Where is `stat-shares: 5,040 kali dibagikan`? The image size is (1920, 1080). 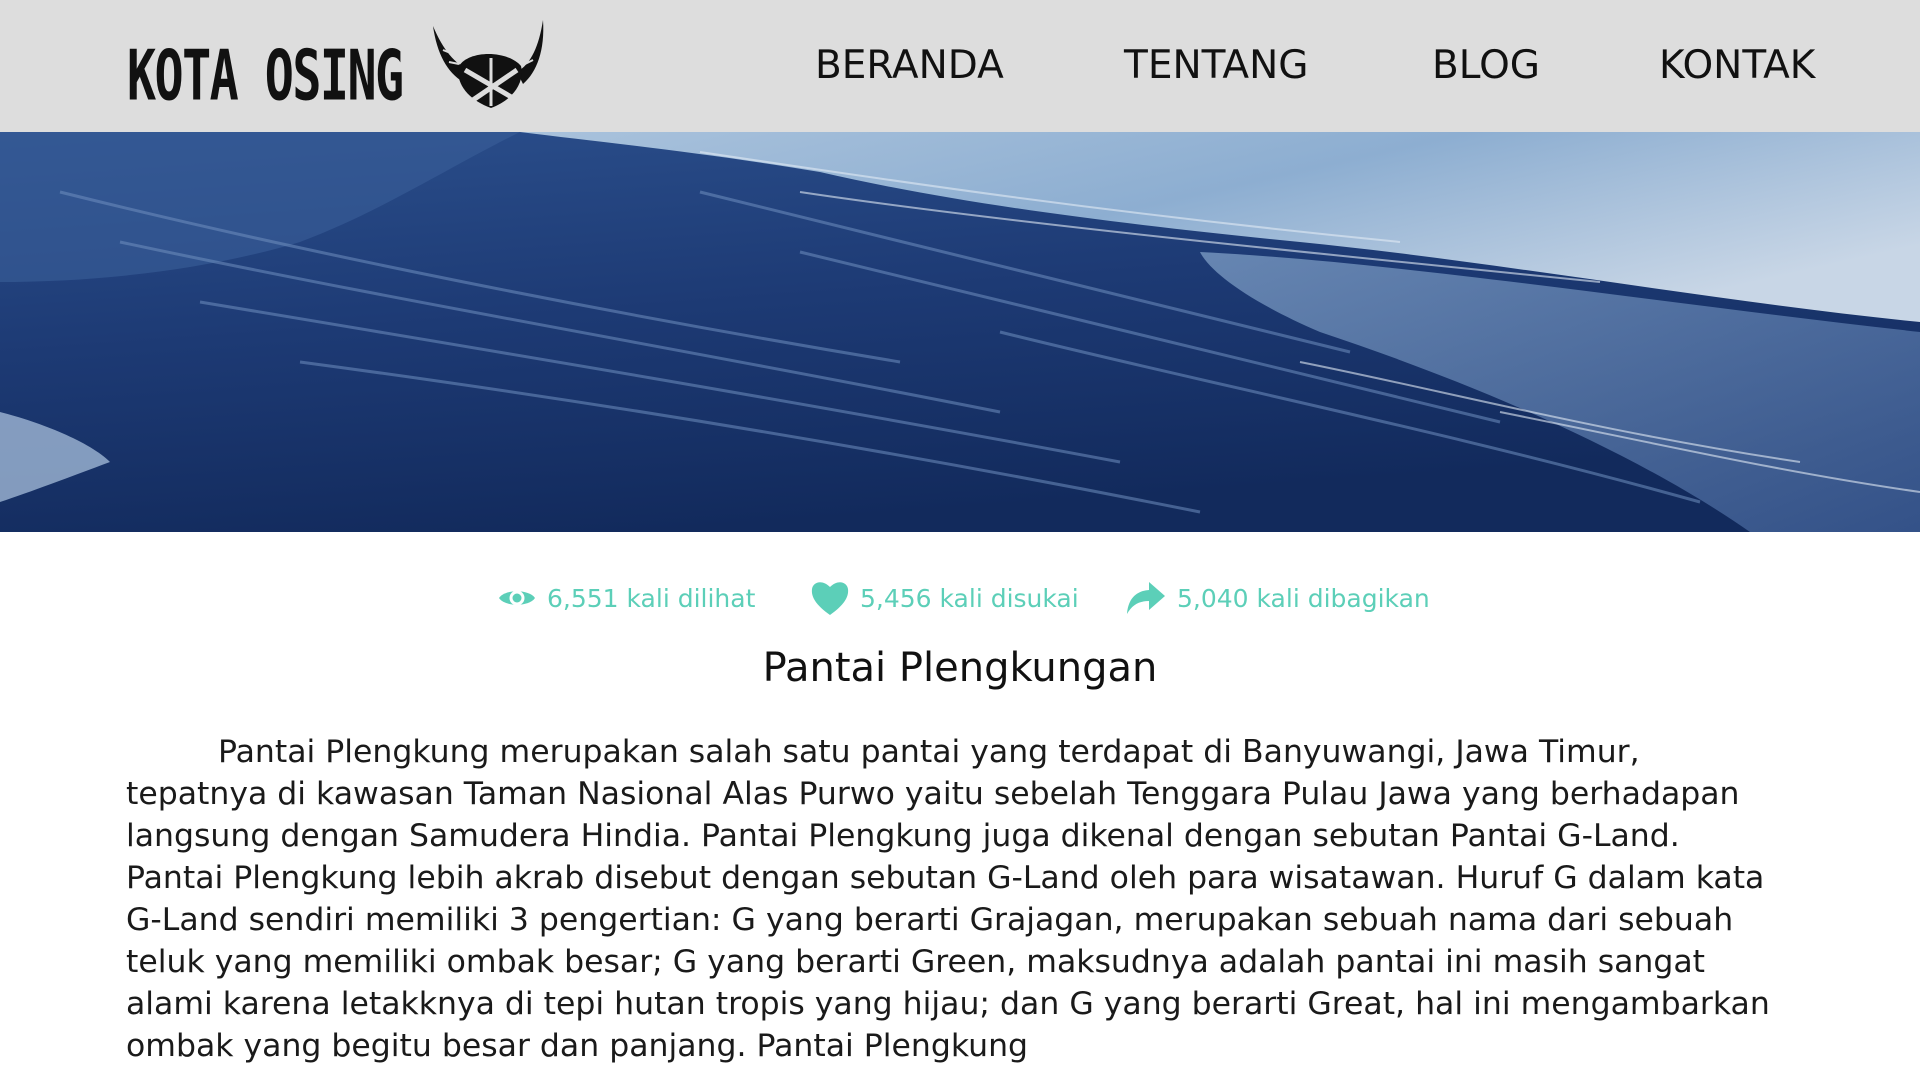
stat-shares: 5,040 kali dibagikan is located at coordinates (1277, 598).